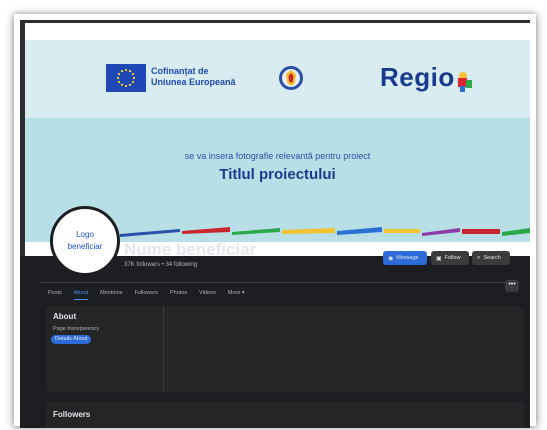  I want to click on page-name: Nume beneficiar, so click(190, 249).